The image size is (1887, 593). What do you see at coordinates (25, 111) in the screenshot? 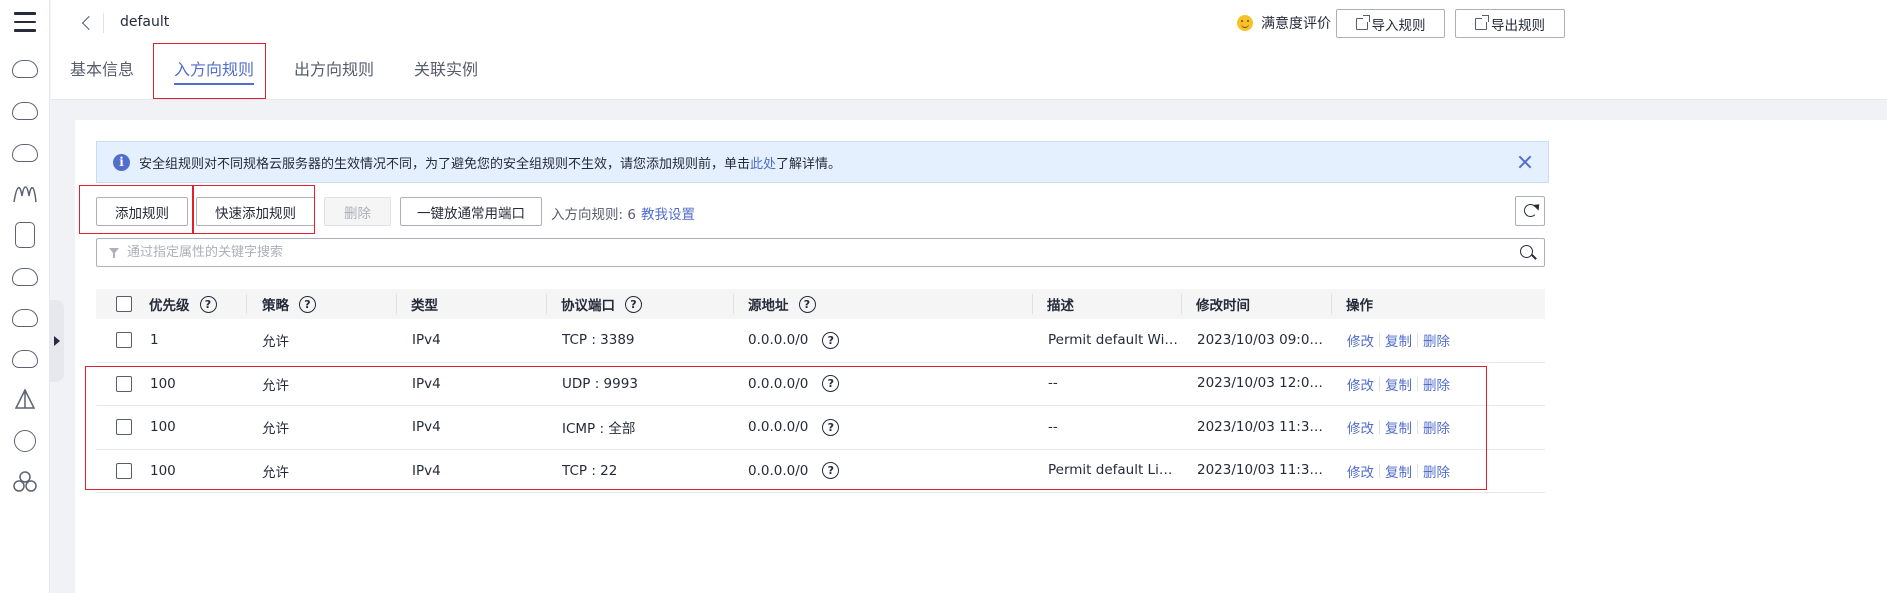
I see `cloud-icon` at bounding box center [25, 111].